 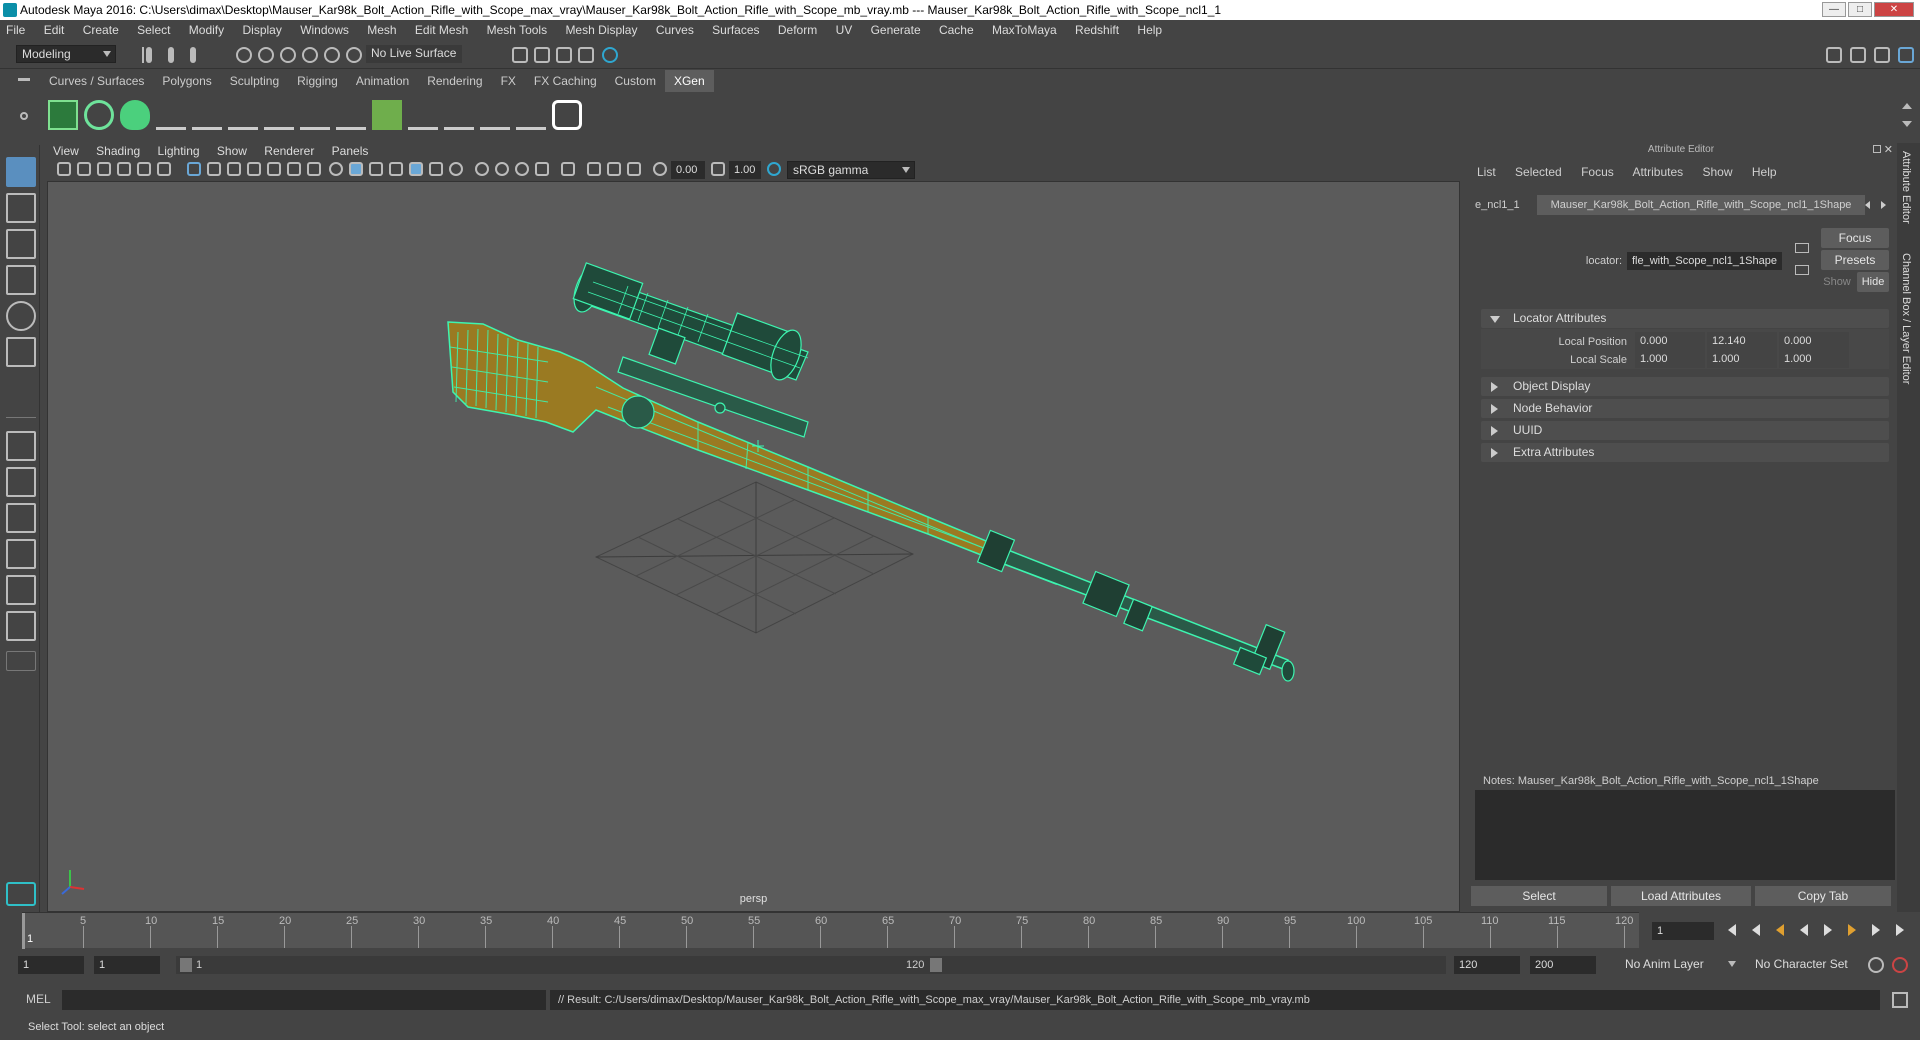 What do you see at coordinates (1500, 205) in the screenshot?
I see `ae-tab-previous: e_ncl1_1` at bounding box center [1500, 205].